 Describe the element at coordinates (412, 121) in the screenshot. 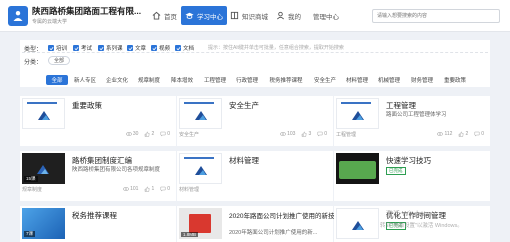

I see `course-card: 工程管理 路面公司工程管理体学习 工程管理 112 2 0` at that location.